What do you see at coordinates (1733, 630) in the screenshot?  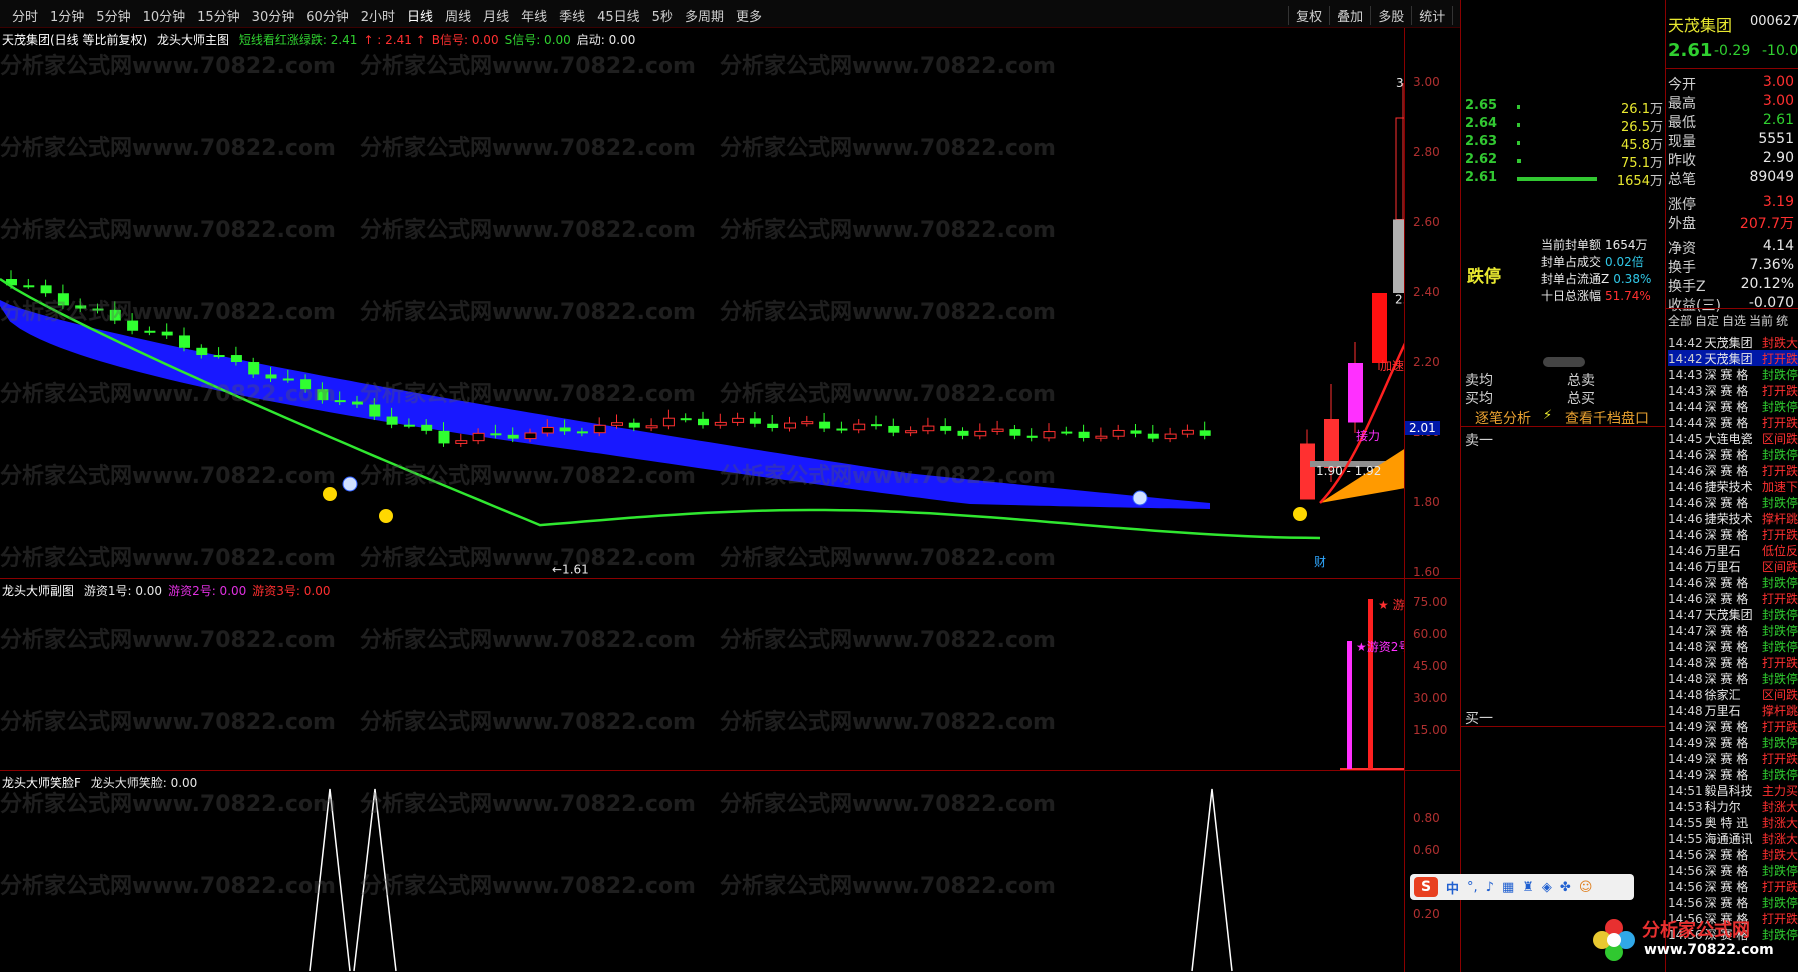 I see `tick-row: 14:47 深 赛 格封跌停` at bounding box center [1733, 630].